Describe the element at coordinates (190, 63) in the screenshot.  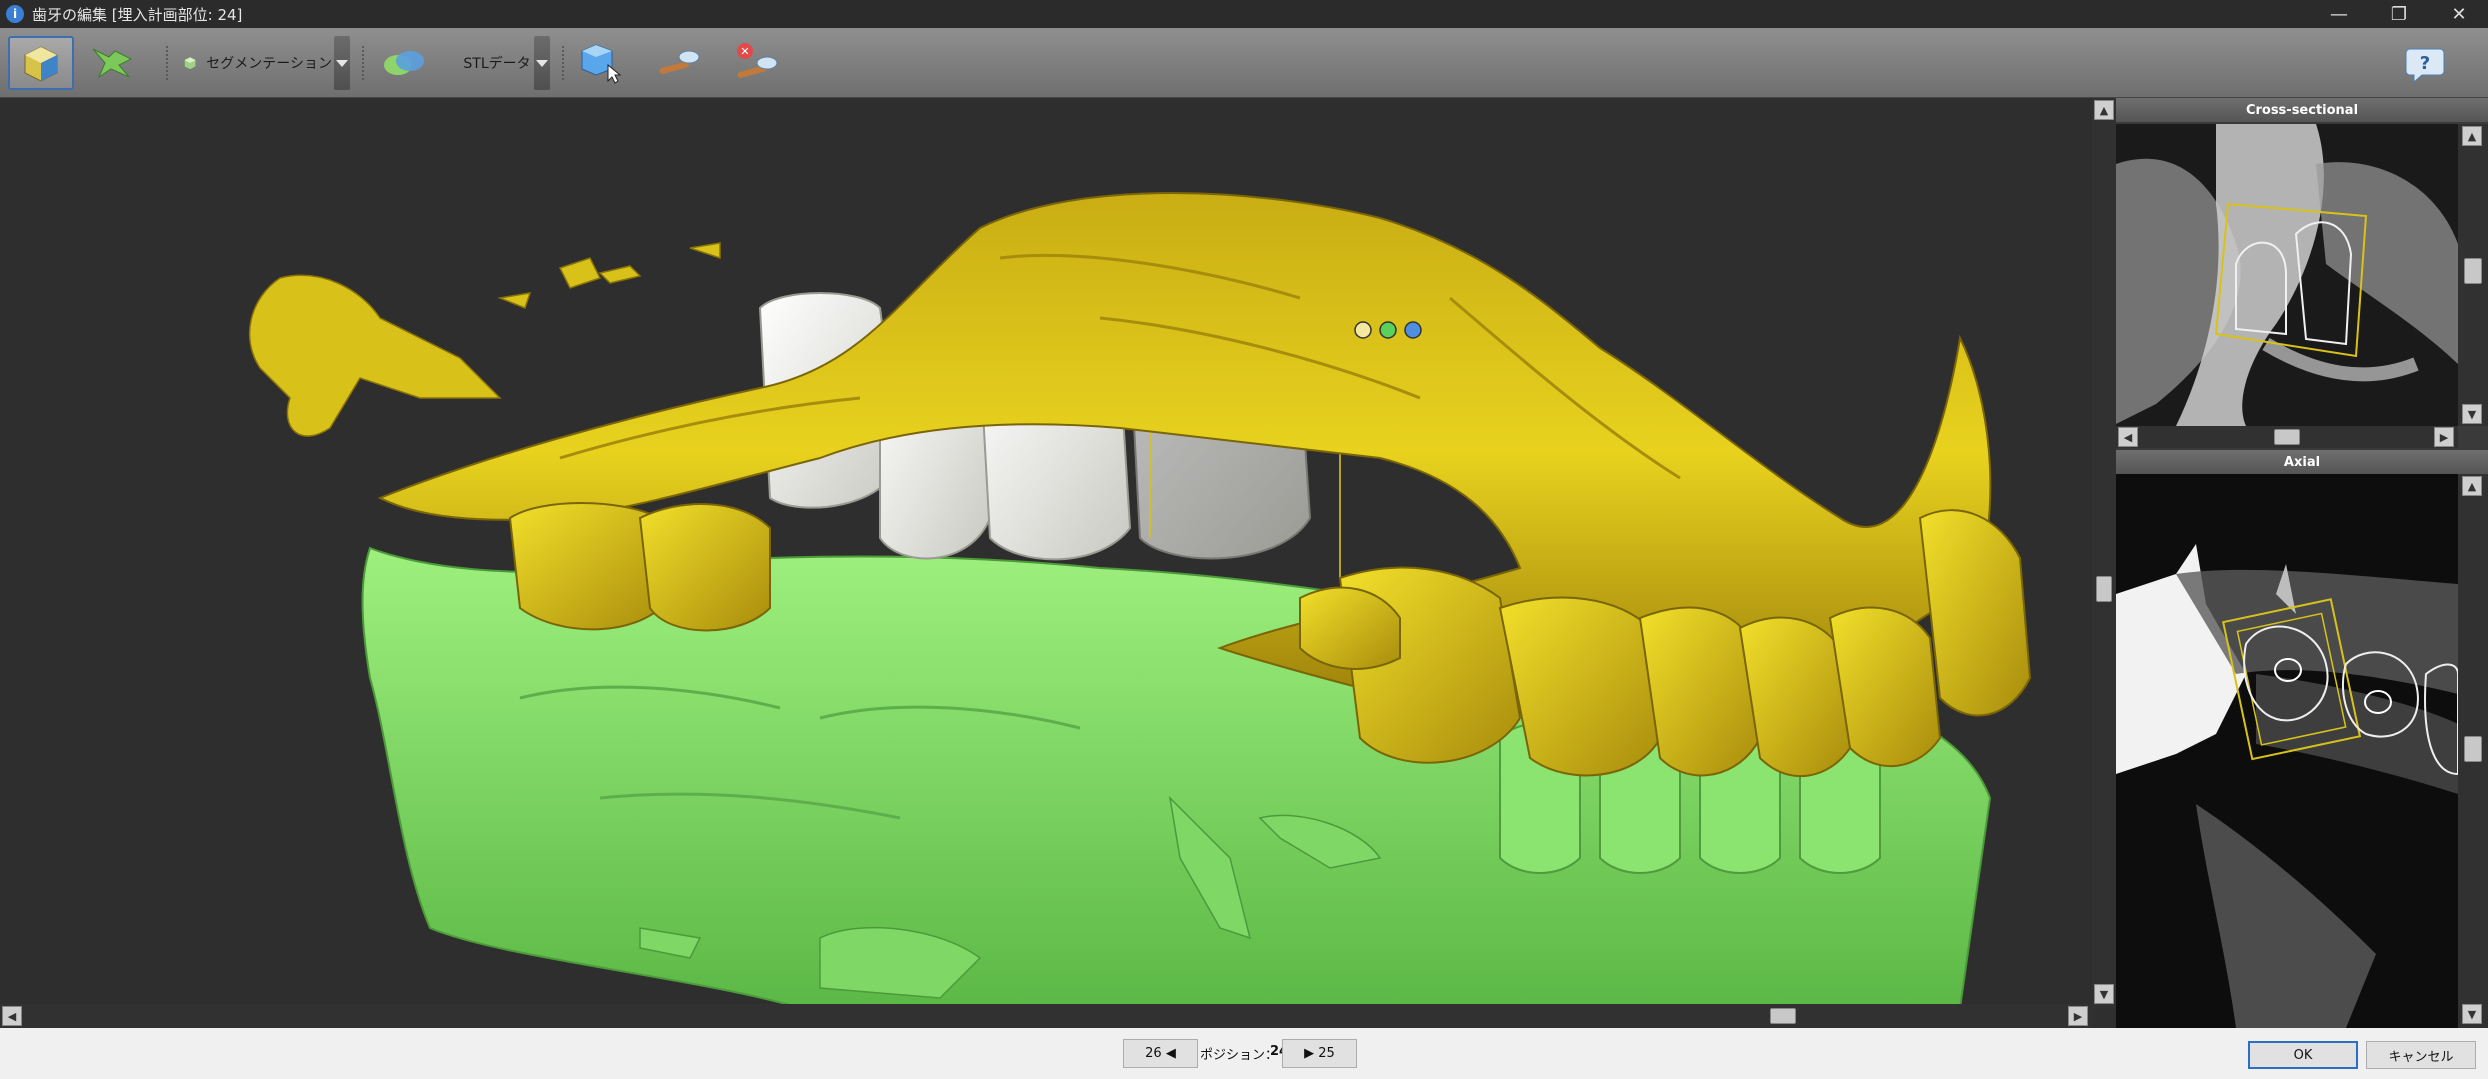
I see `segmentation-cube-icon` at that location.